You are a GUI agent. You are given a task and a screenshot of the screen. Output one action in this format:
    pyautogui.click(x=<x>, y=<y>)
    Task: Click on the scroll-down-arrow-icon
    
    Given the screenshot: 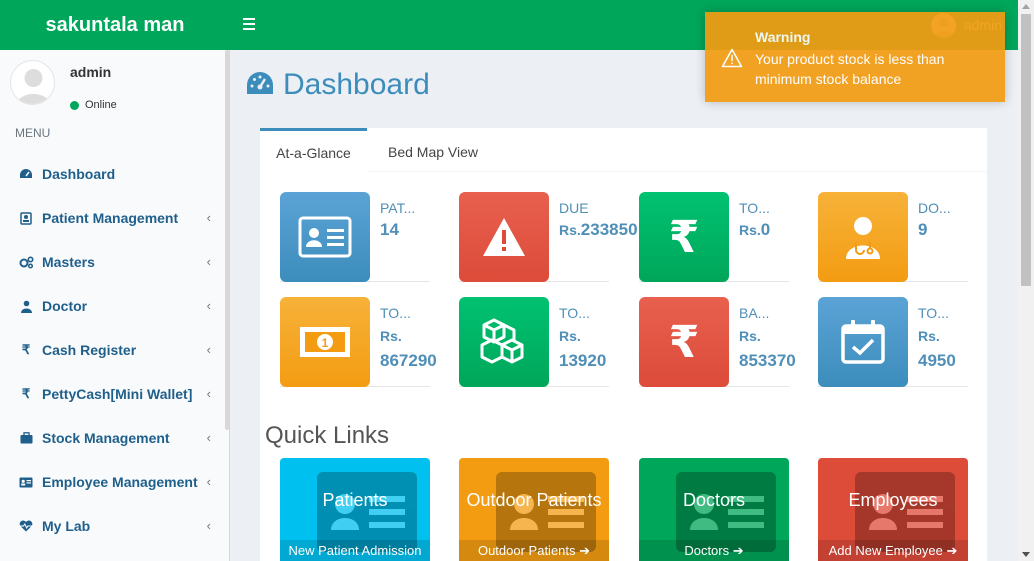 What is the action you would take?
    pyautogui.click(x=1026, y=554)
    